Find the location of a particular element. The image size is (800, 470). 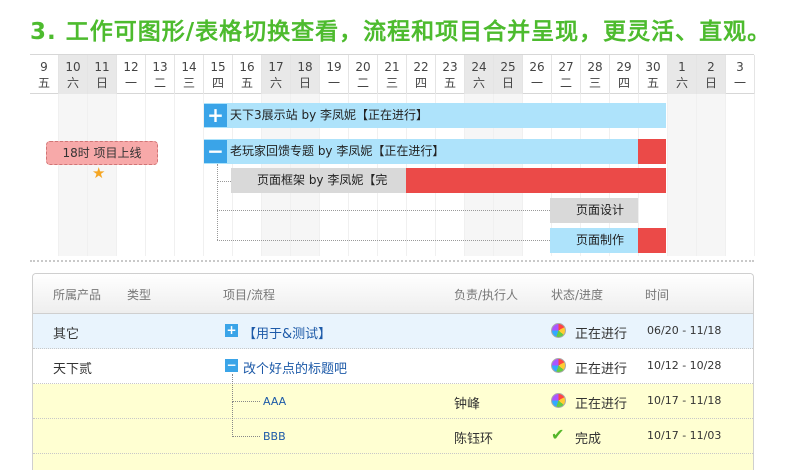

day-number: 25 is located at coordinates (508, 67).